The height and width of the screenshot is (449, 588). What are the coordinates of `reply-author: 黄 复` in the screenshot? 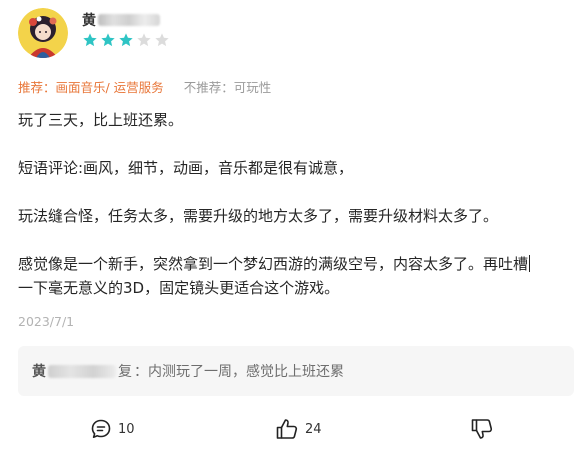 It's located at (82, 371).